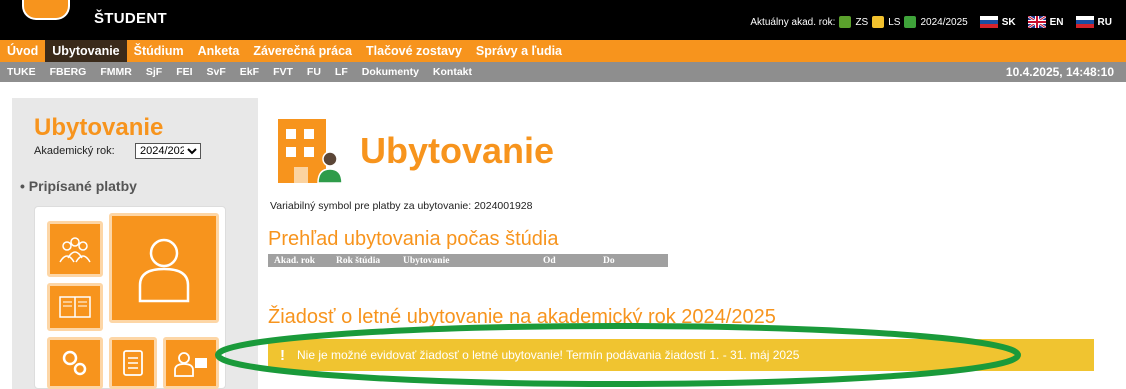 The width and height of the screenshot is (1126, 389). Describe the element at coordinates (1105, 22) in the screenshot. I see `lang-ru: RU` at that location.